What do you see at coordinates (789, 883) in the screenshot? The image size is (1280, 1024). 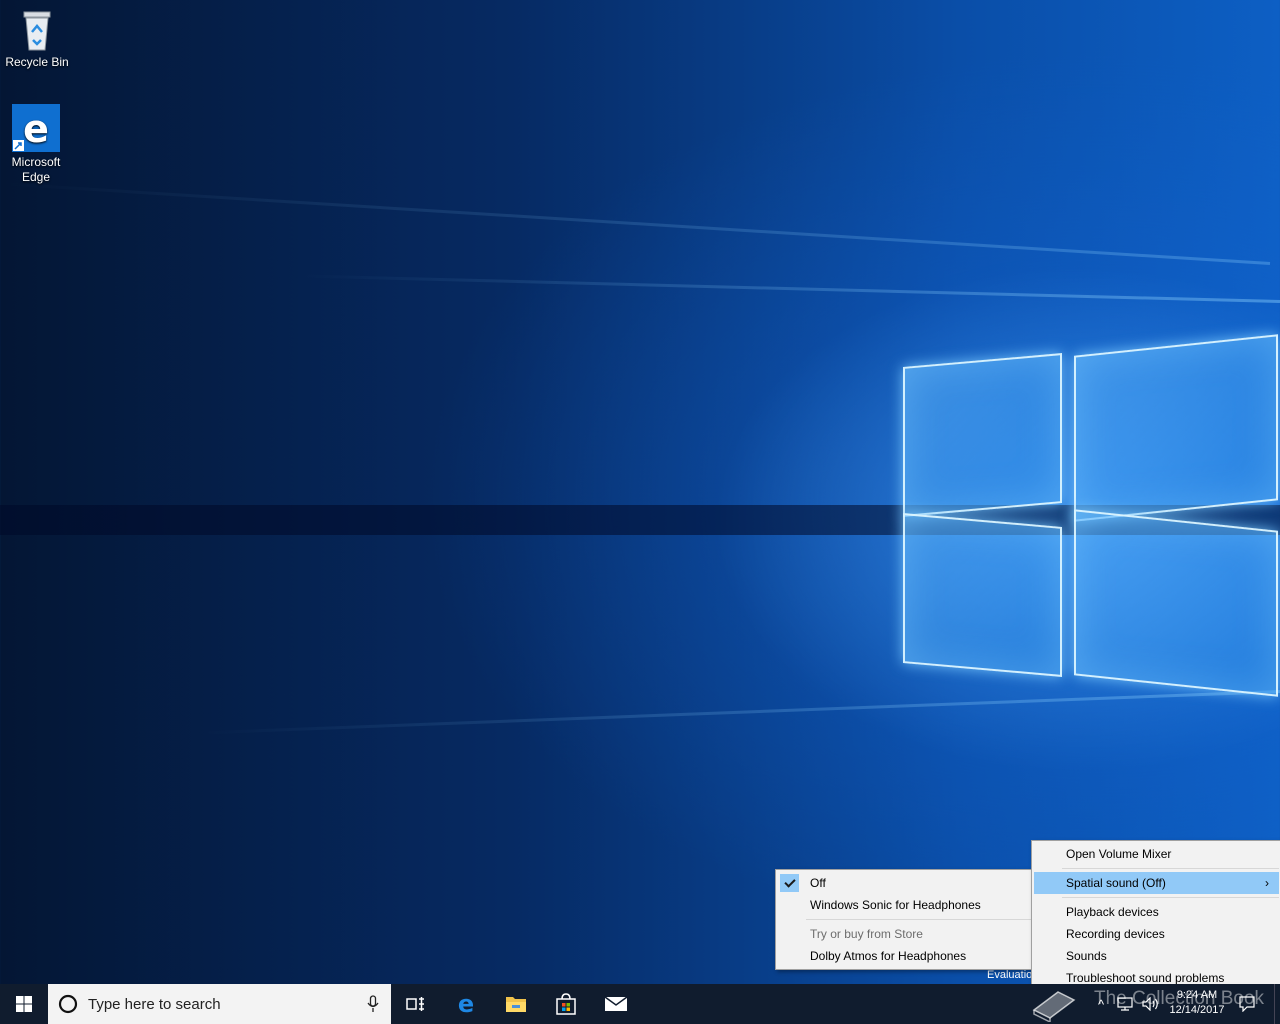 I see `checkmark-icon` at bounding box center [789, 883].